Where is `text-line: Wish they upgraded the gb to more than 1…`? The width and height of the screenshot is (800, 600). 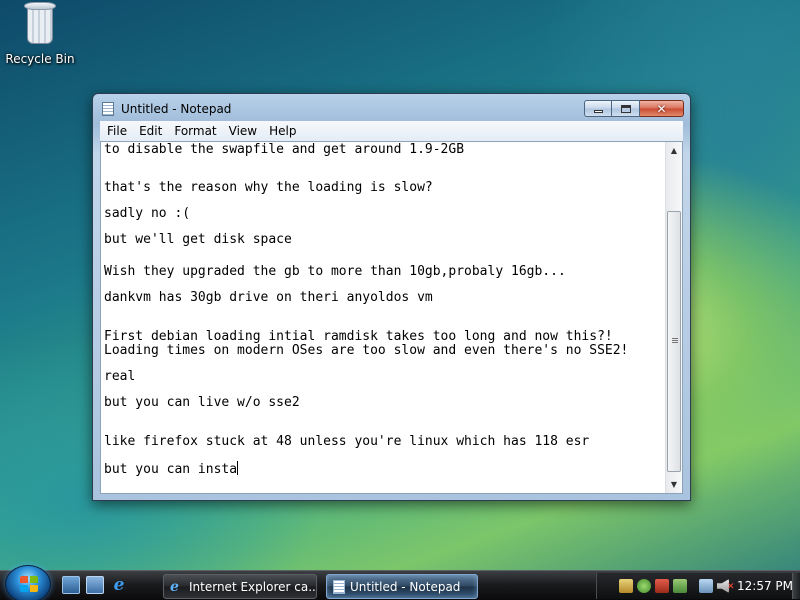 text-line: Wish they upgraded the gb to more than 1… is located at coordinates (335, 271).